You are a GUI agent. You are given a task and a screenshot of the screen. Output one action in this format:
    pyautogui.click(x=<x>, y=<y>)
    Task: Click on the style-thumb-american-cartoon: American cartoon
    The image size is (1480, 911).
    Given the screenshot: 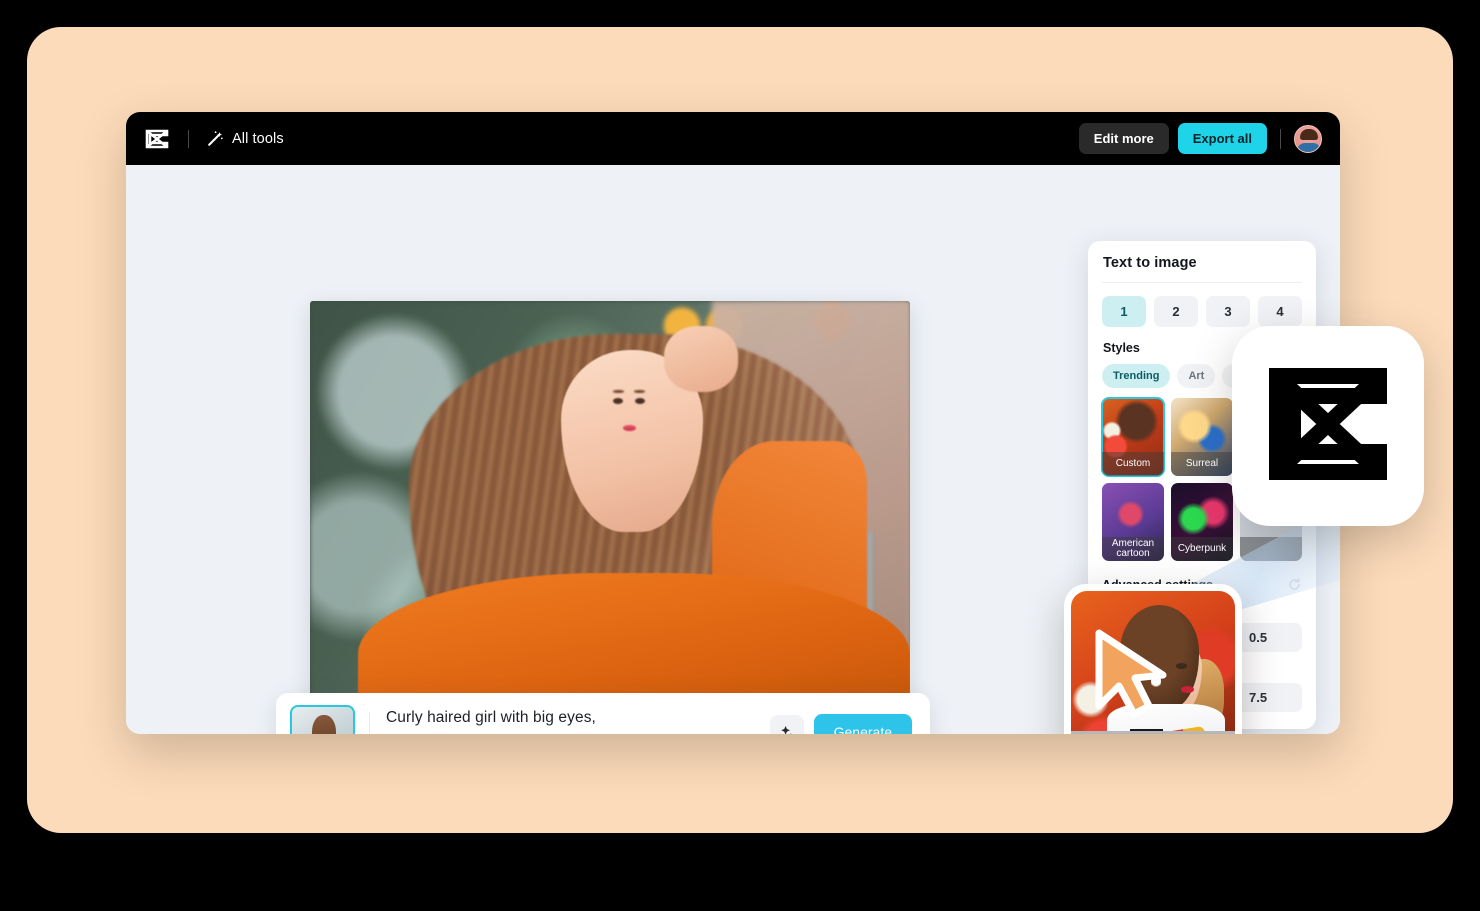 What is the action you would take?
    pyautogui.click(x=1133, y=522)
    